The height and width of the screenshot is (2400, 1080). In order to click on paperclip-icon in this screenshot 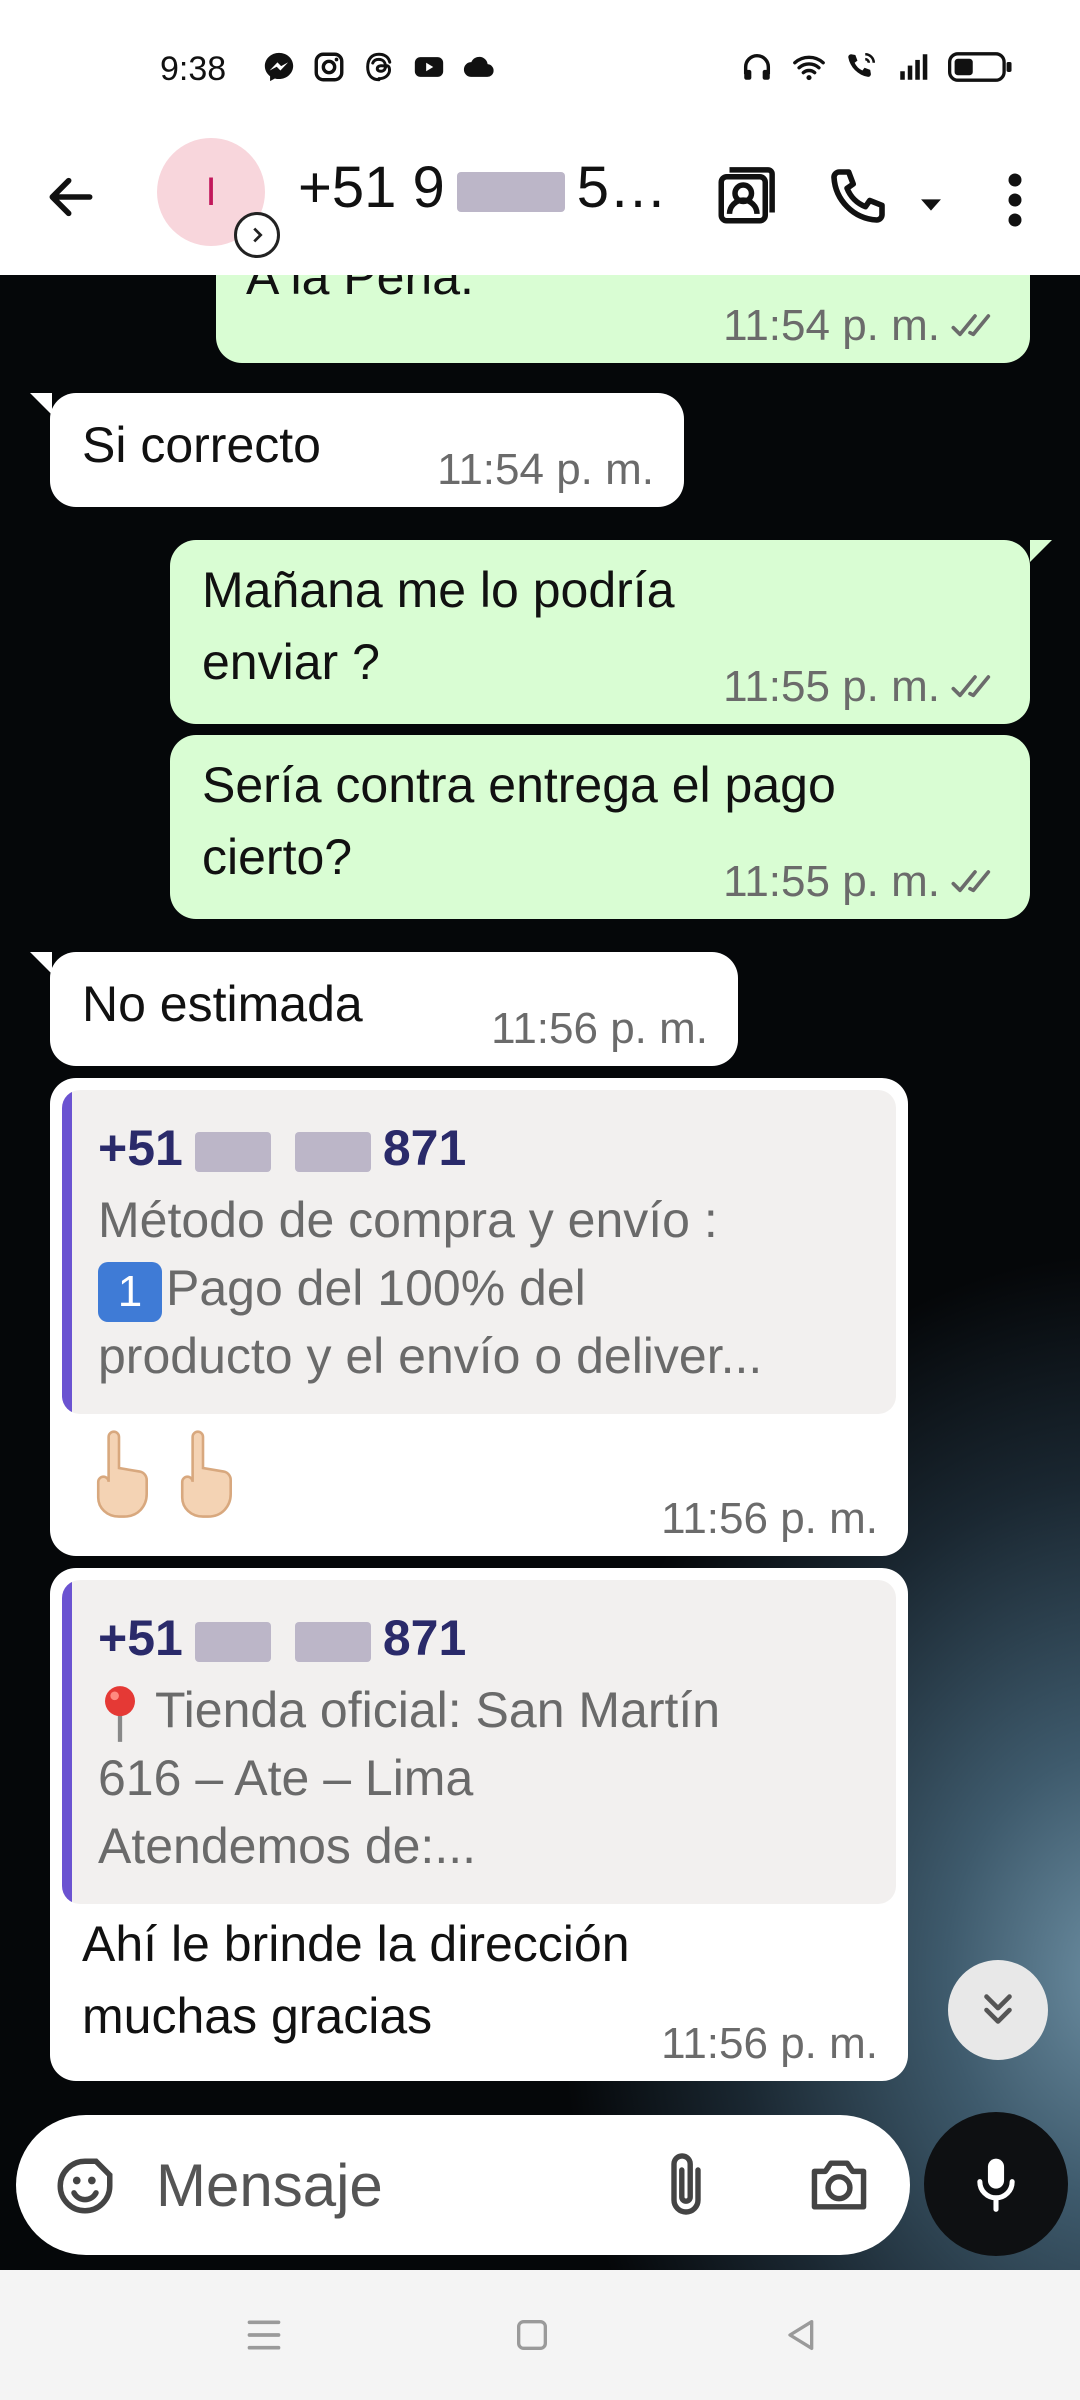, I will do `click(686, 2185)`.